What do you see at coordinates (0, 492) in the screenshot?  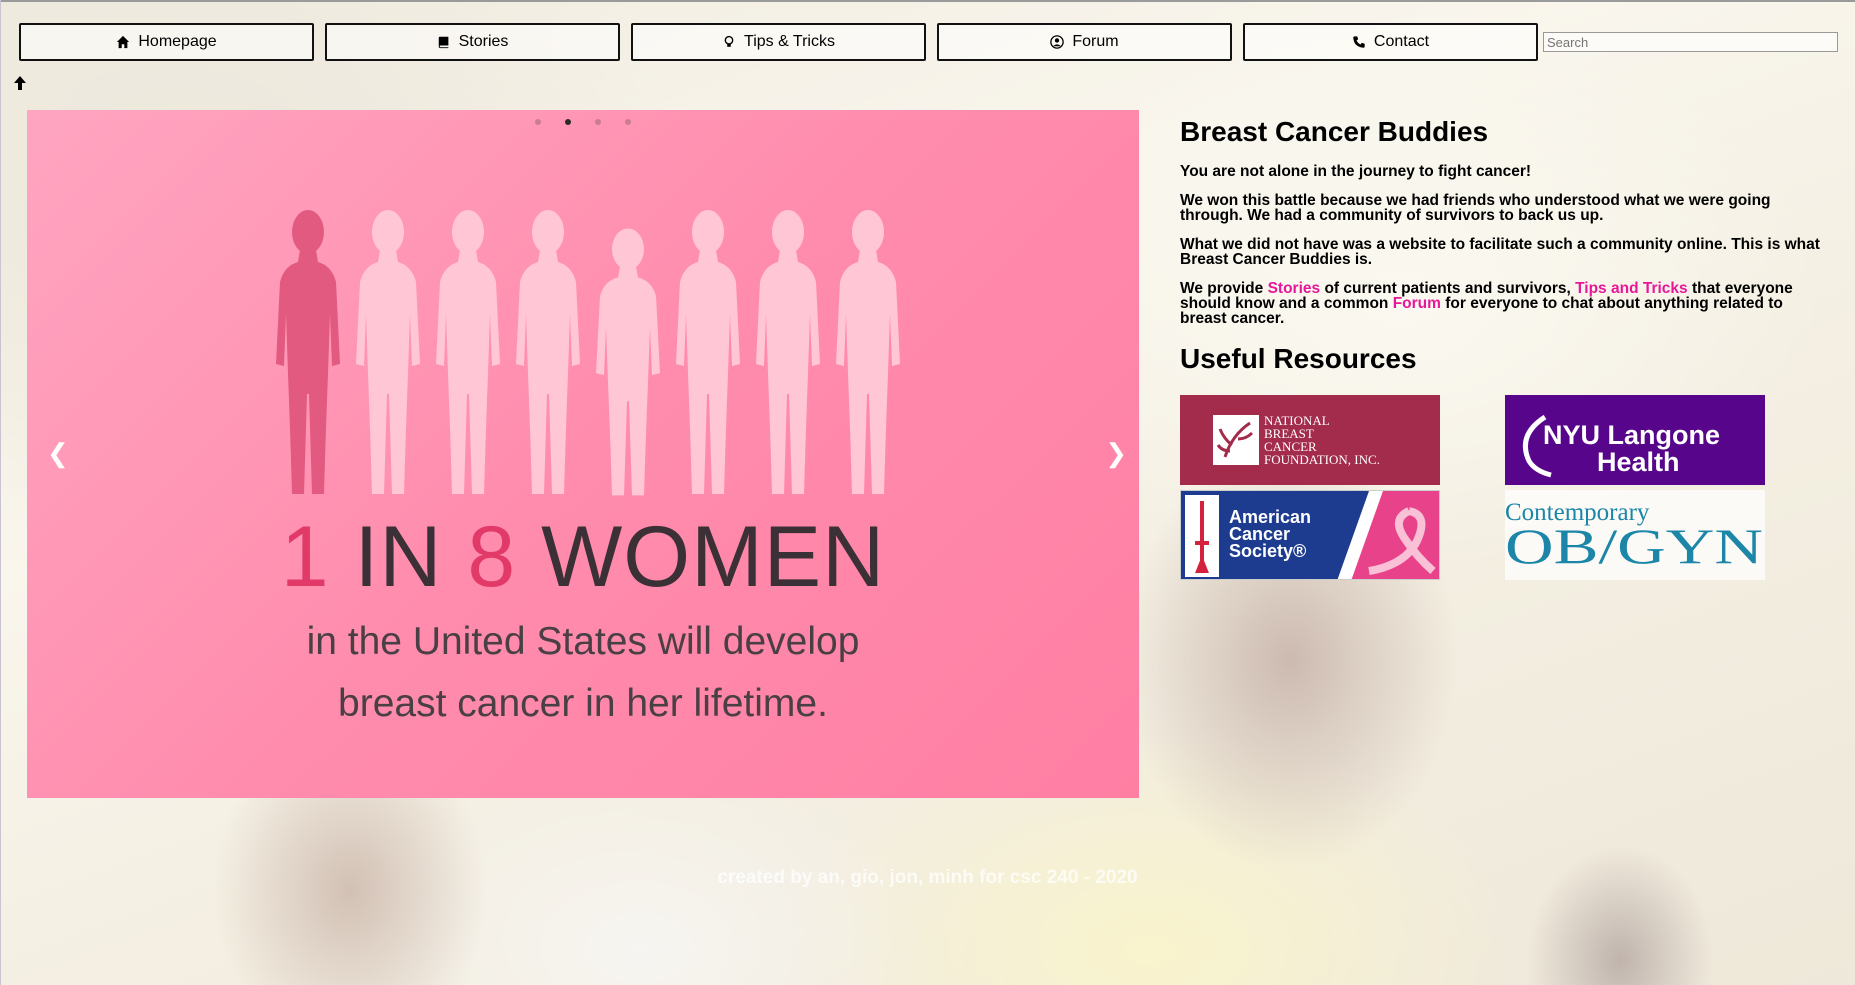 I see `left-border` at bounding box center [0, 492].